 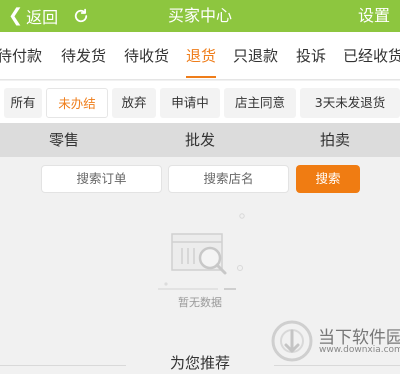 What do you see at coordinates (328, 179) in the screenshot?
I see `search-button: 搜索` at bounding box center [328, 179].